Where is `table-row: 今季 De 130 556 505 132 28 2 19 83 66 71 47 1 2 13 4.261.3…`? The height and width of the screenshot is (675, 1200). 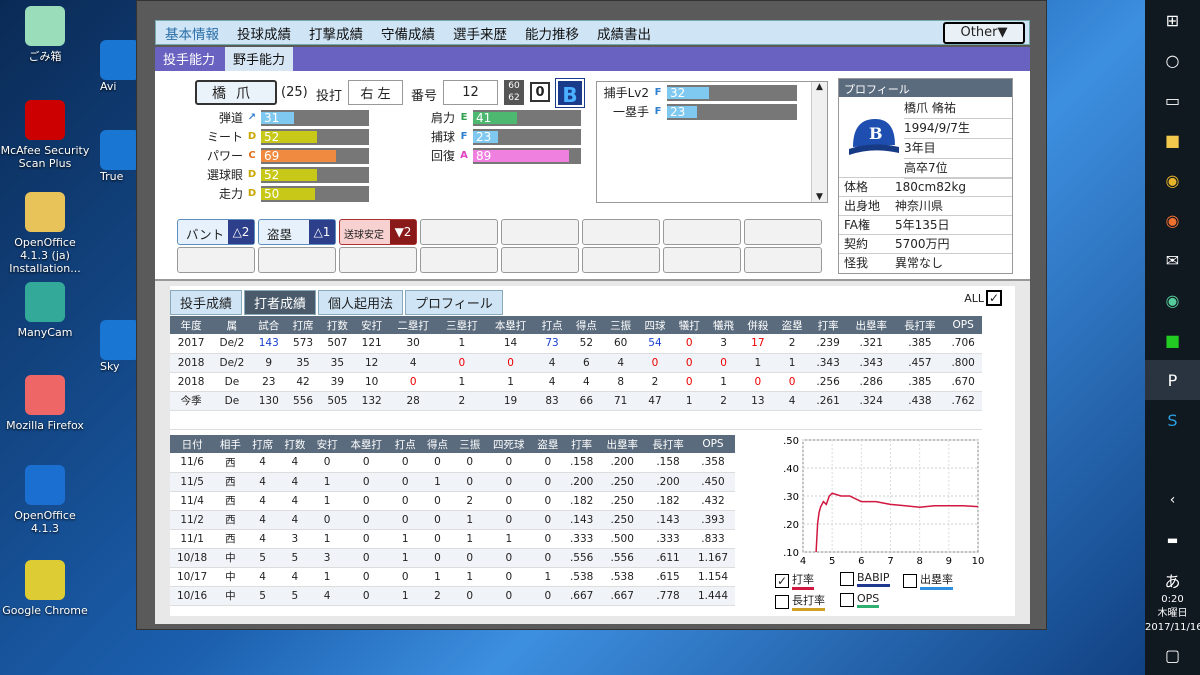 table-row: 今季 De 130 556 505 132 28 2 19 83 66 71 47 1 2 13 4.261.3… is located at coordinates (576, 401).